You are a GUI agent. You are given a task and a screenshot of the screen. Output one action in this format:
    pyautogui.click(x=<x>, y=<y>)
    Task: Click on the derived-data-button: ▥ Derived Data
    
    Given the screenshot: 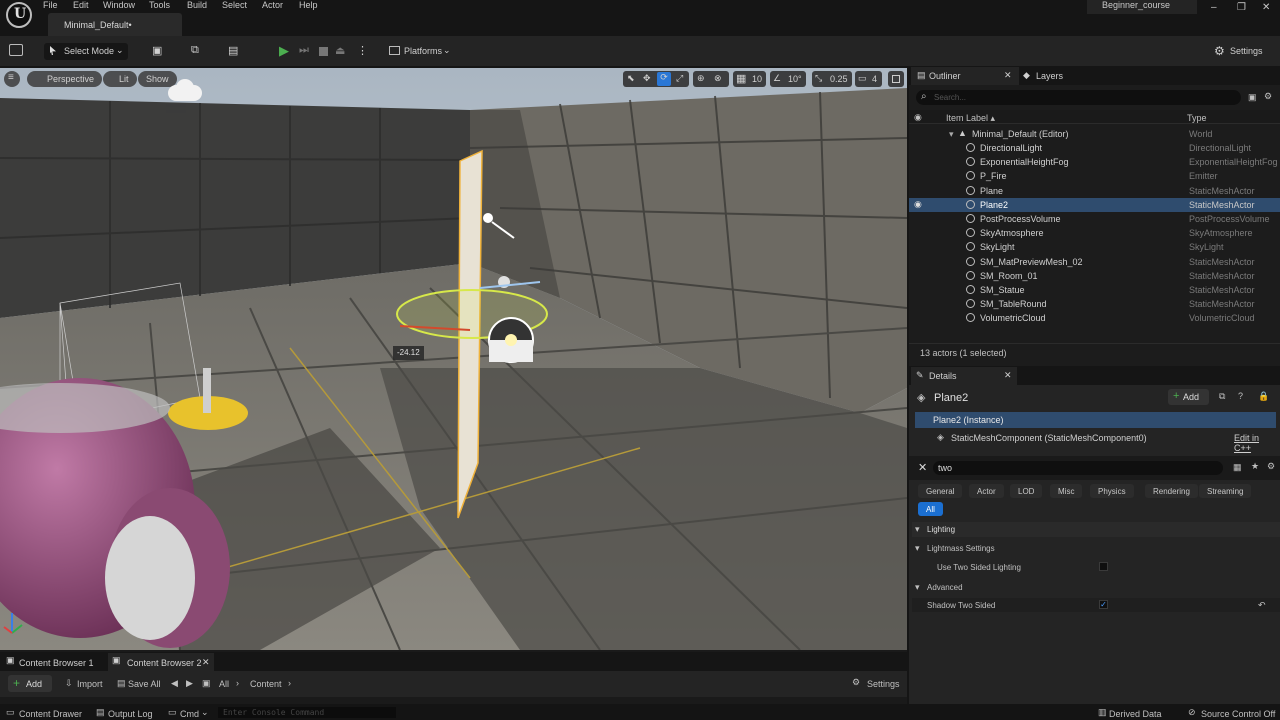 What is the action you would take?
    pyautogui.click(x=1134, y=712)
    